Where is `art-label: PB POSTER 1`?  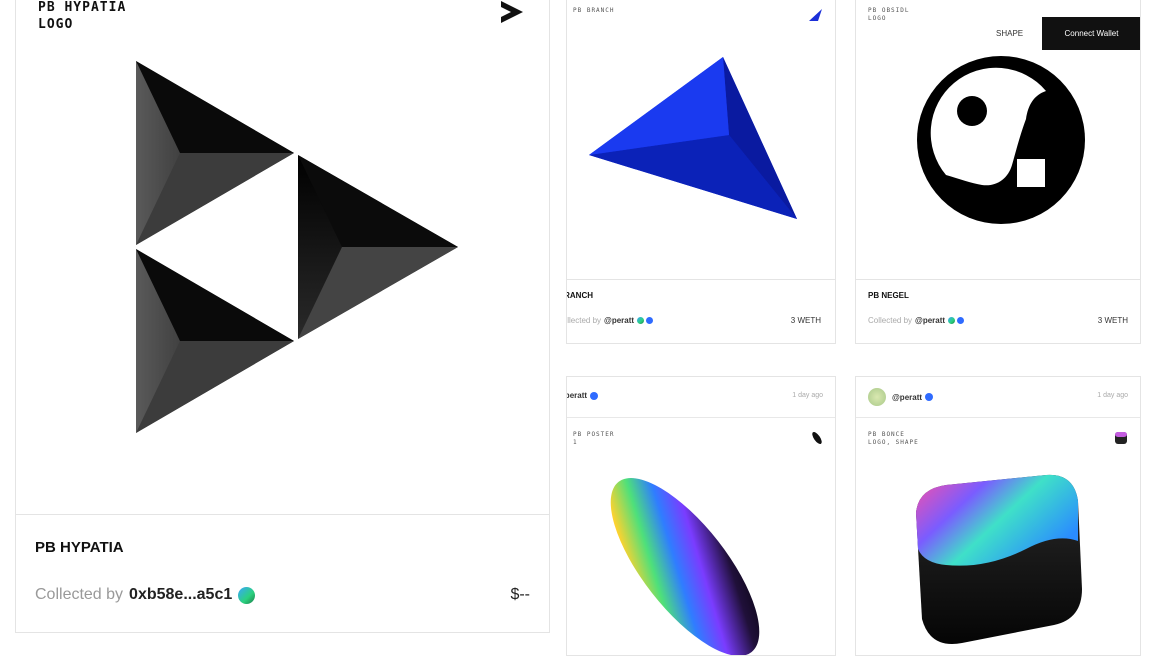 art-label: PB POSTER 1 is located at coordinates (594, 439).